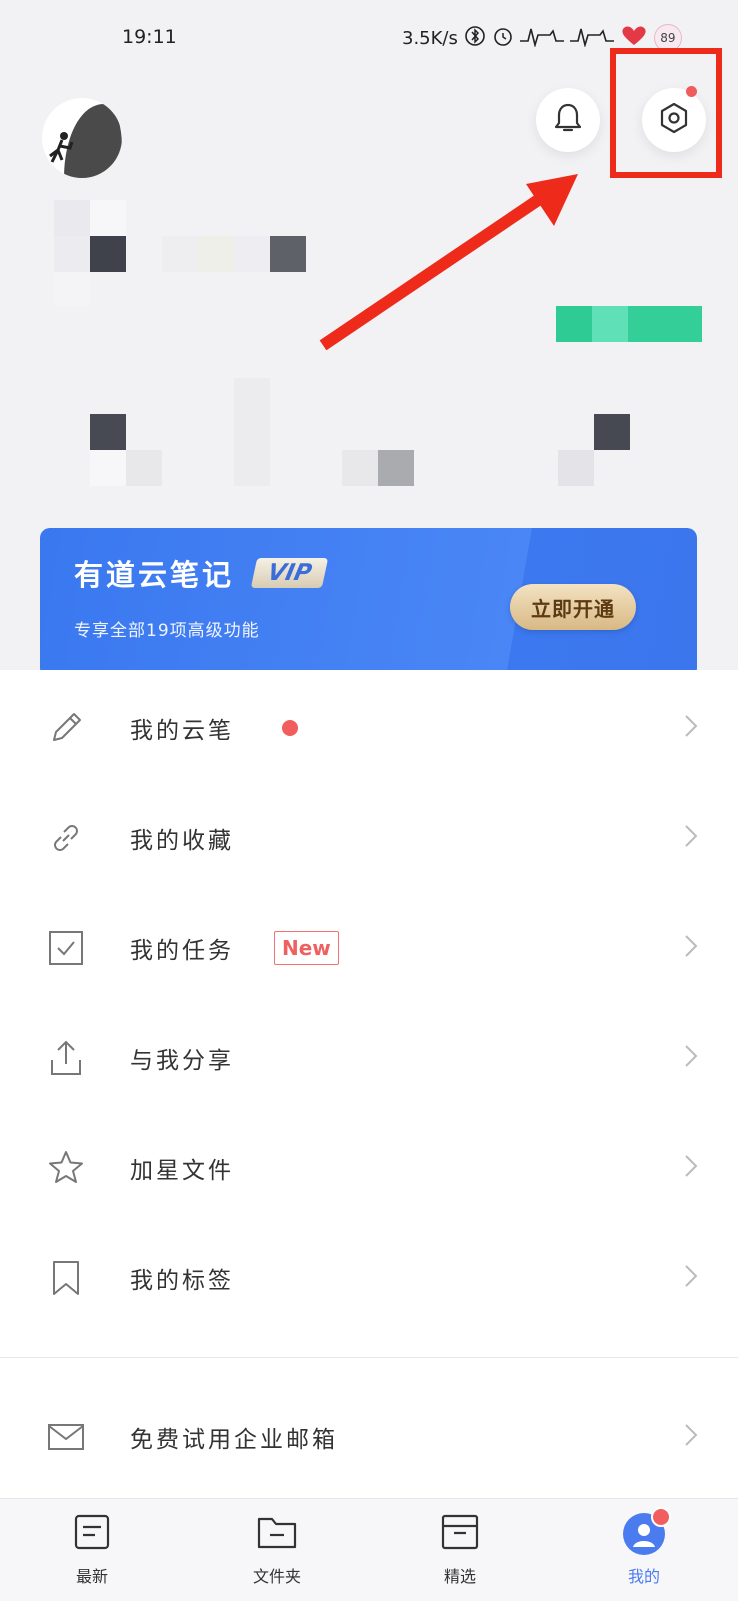 This screenshot has height=1601, width=738. I want to click on avatar, so click(82, 138).